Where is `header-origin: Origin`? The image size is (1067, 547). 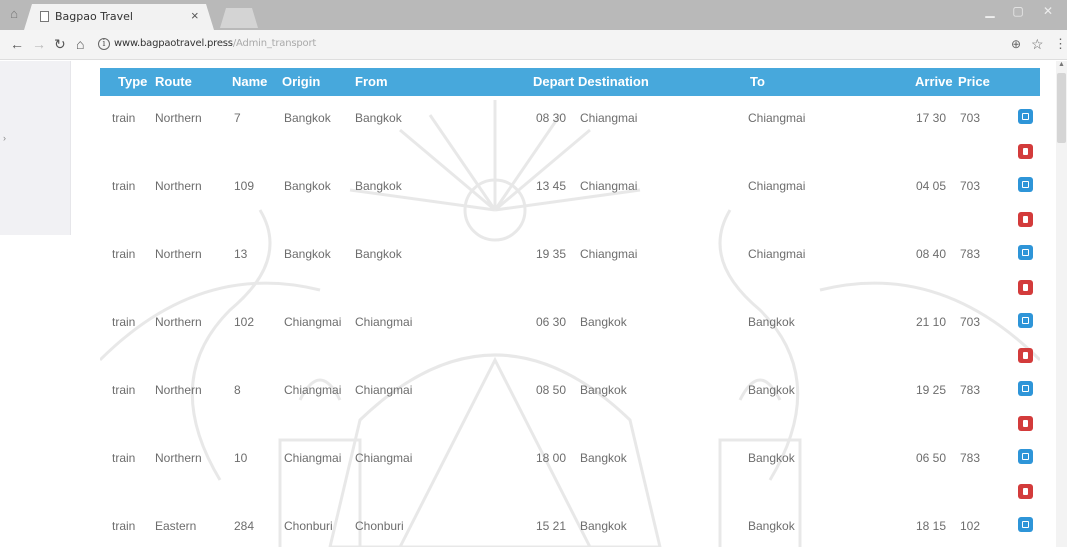
header-origin: Origin is located at coordinates (301, 81).